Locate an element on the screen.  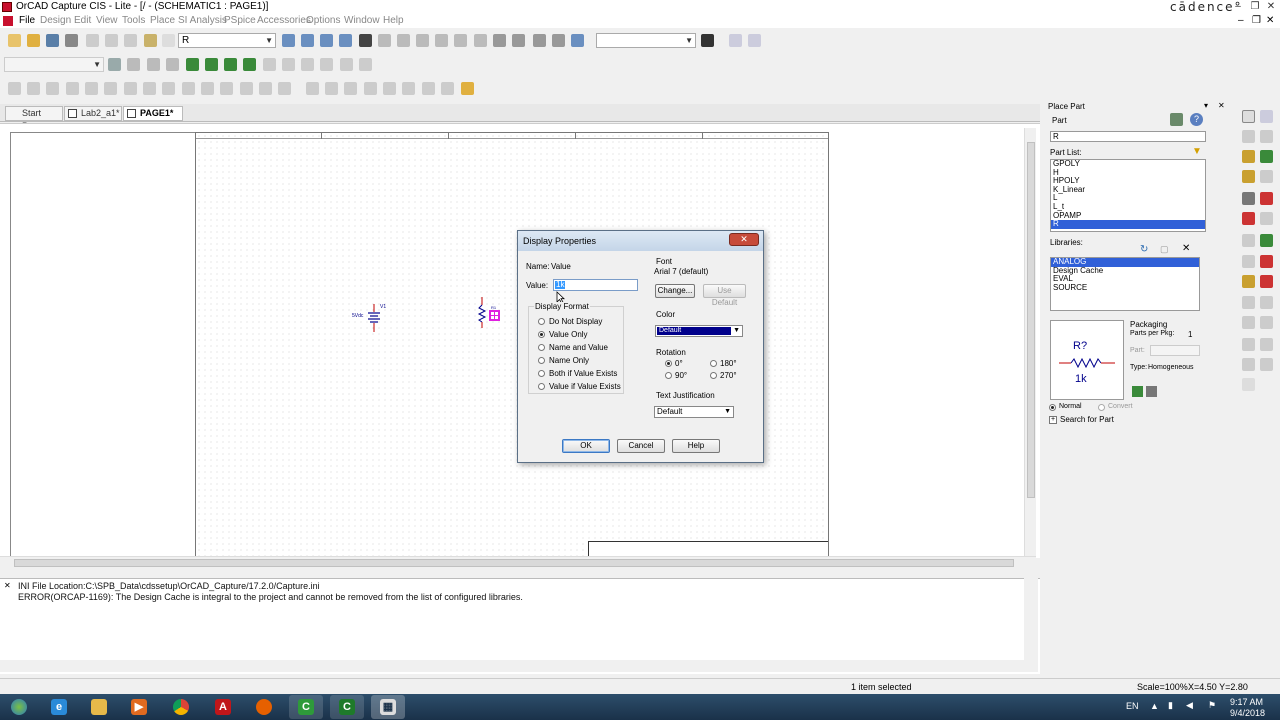
place-part-icon is located at coordinates (1176, 119).